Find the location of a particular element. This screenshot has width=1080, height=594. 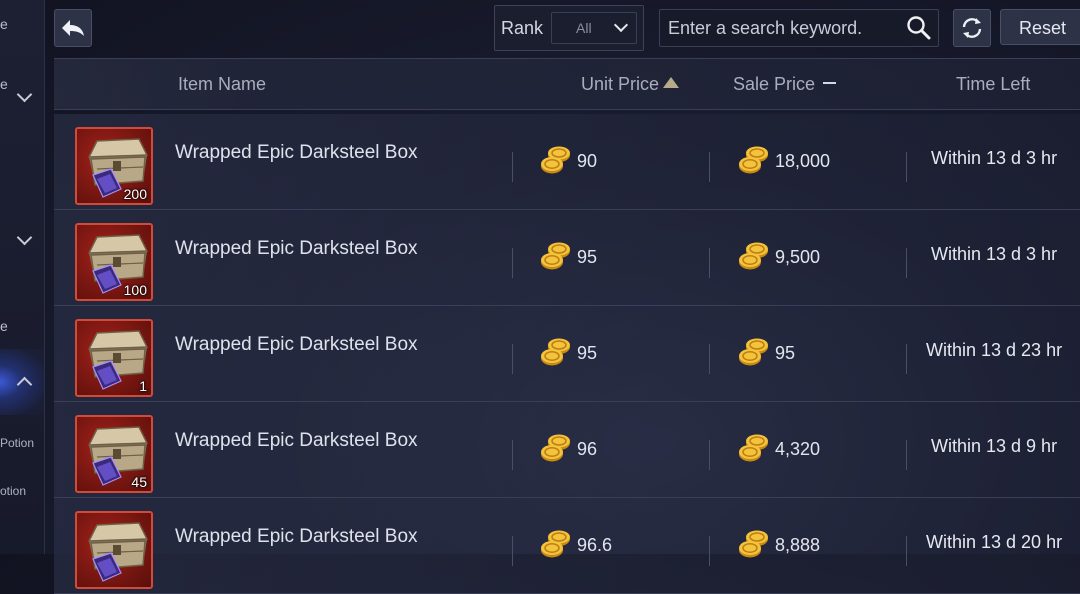

rank-label: Rank is located at coordinates (522, 28).